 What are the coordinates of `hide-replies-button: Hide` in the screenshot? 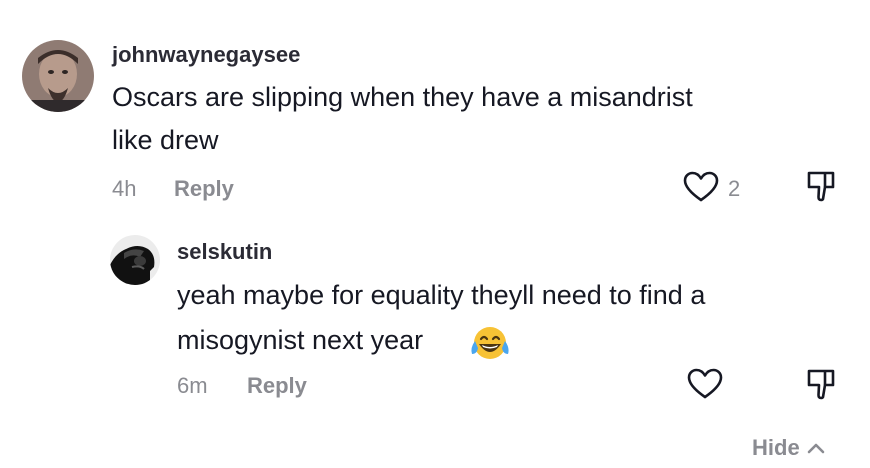 It's located at (789, 448).